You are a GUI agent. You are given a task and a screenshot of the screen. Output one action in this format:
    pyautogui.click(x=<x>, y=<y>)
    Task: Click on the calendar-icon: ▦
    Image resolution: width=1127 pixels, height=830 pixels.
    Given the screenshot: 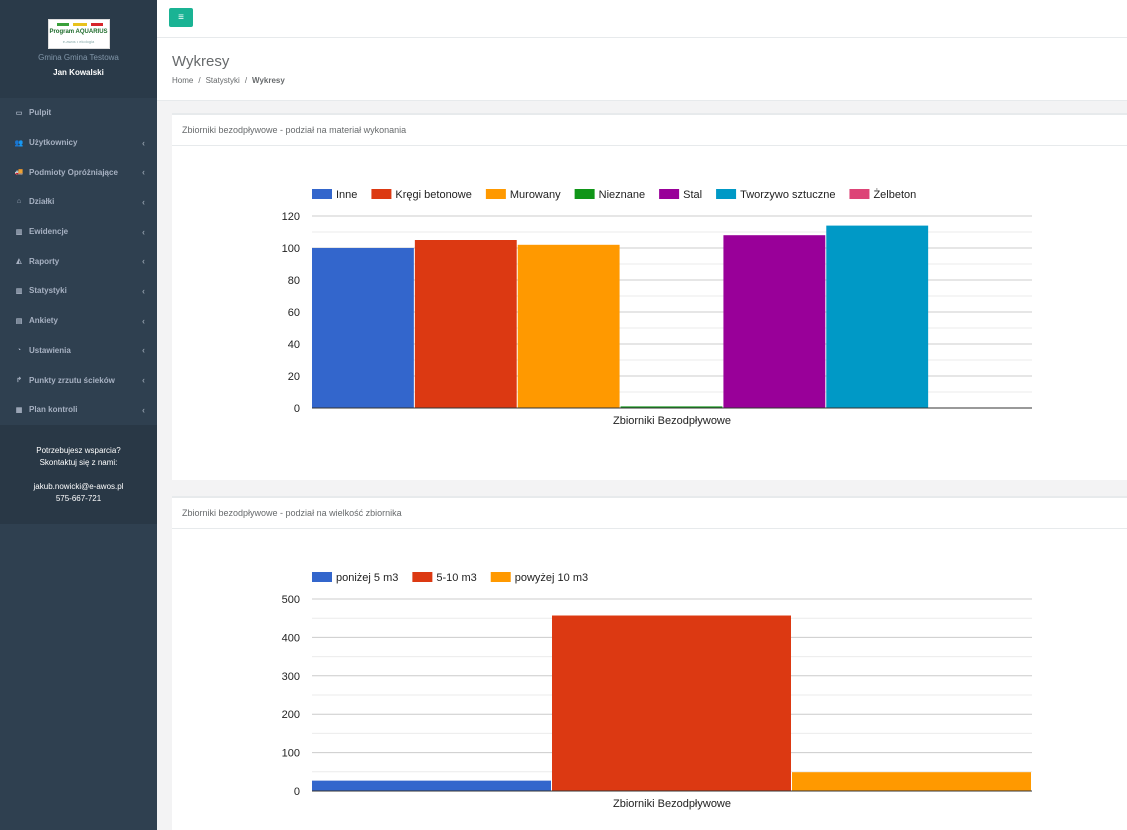 What is the action you would take?
    pyautogui.click(x=19, y=410)
    